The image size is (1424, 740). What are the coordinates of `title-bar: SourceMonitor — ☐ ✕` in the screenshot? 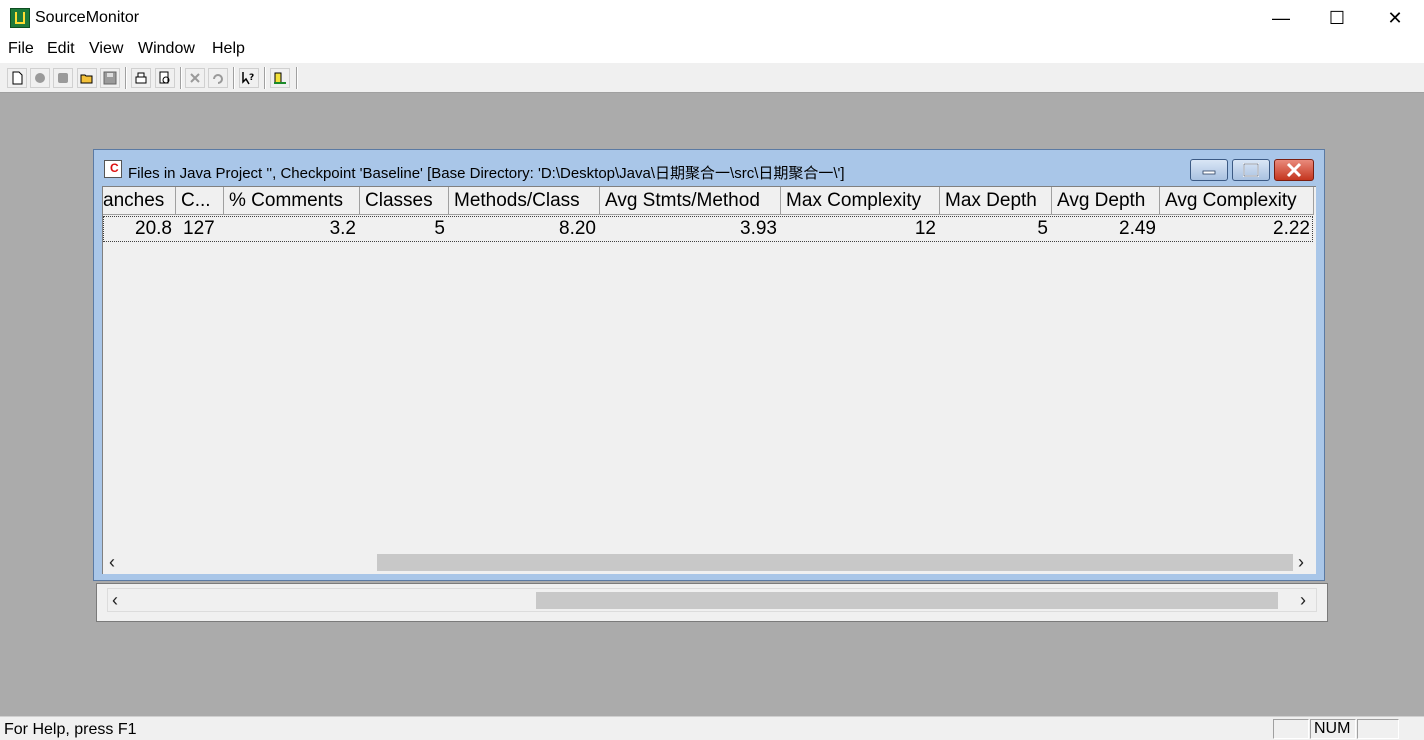 It's located at (712, 18).